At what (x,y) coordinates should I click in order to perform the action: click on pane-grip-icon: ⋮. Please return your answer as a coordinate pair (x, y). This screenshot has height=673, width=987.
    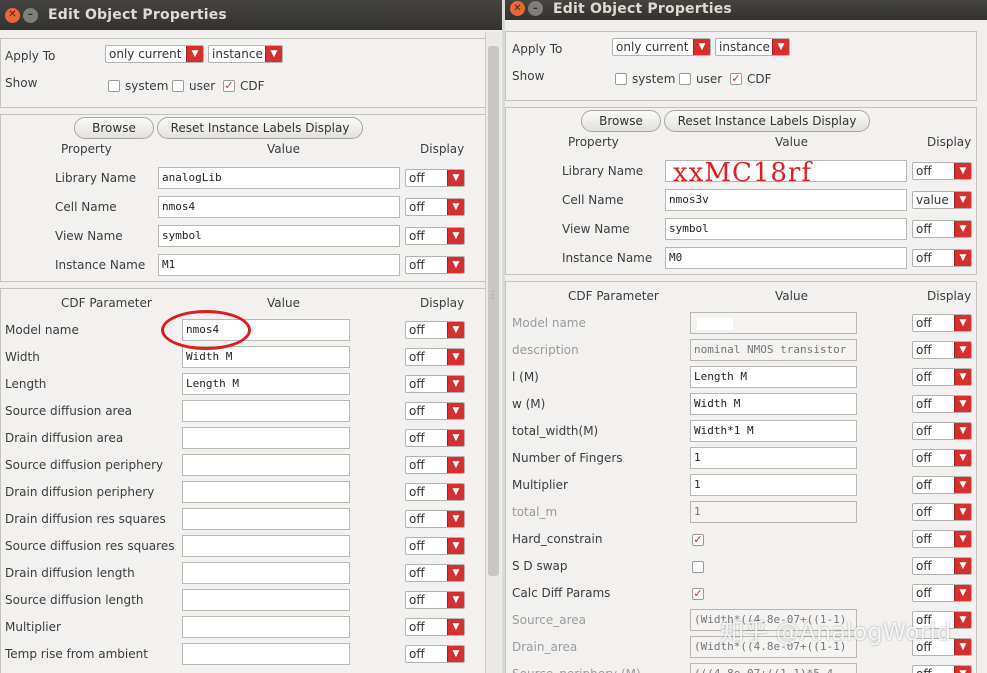
    Looking at the image, I should click on (493, 295).